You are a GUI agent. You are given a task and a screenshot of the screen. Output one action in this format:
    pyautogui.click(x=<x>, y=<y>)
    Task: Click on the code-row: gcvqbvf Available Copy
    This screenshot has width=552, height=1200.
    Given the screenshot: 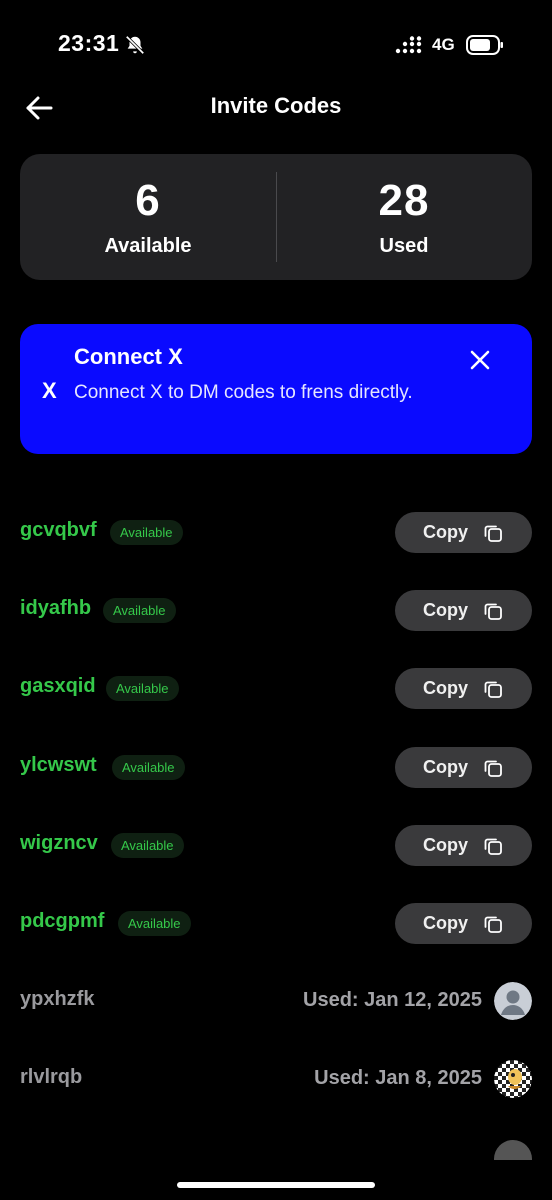 What is the action you would take?
    pyautogui.click(x=276, y=533)
    